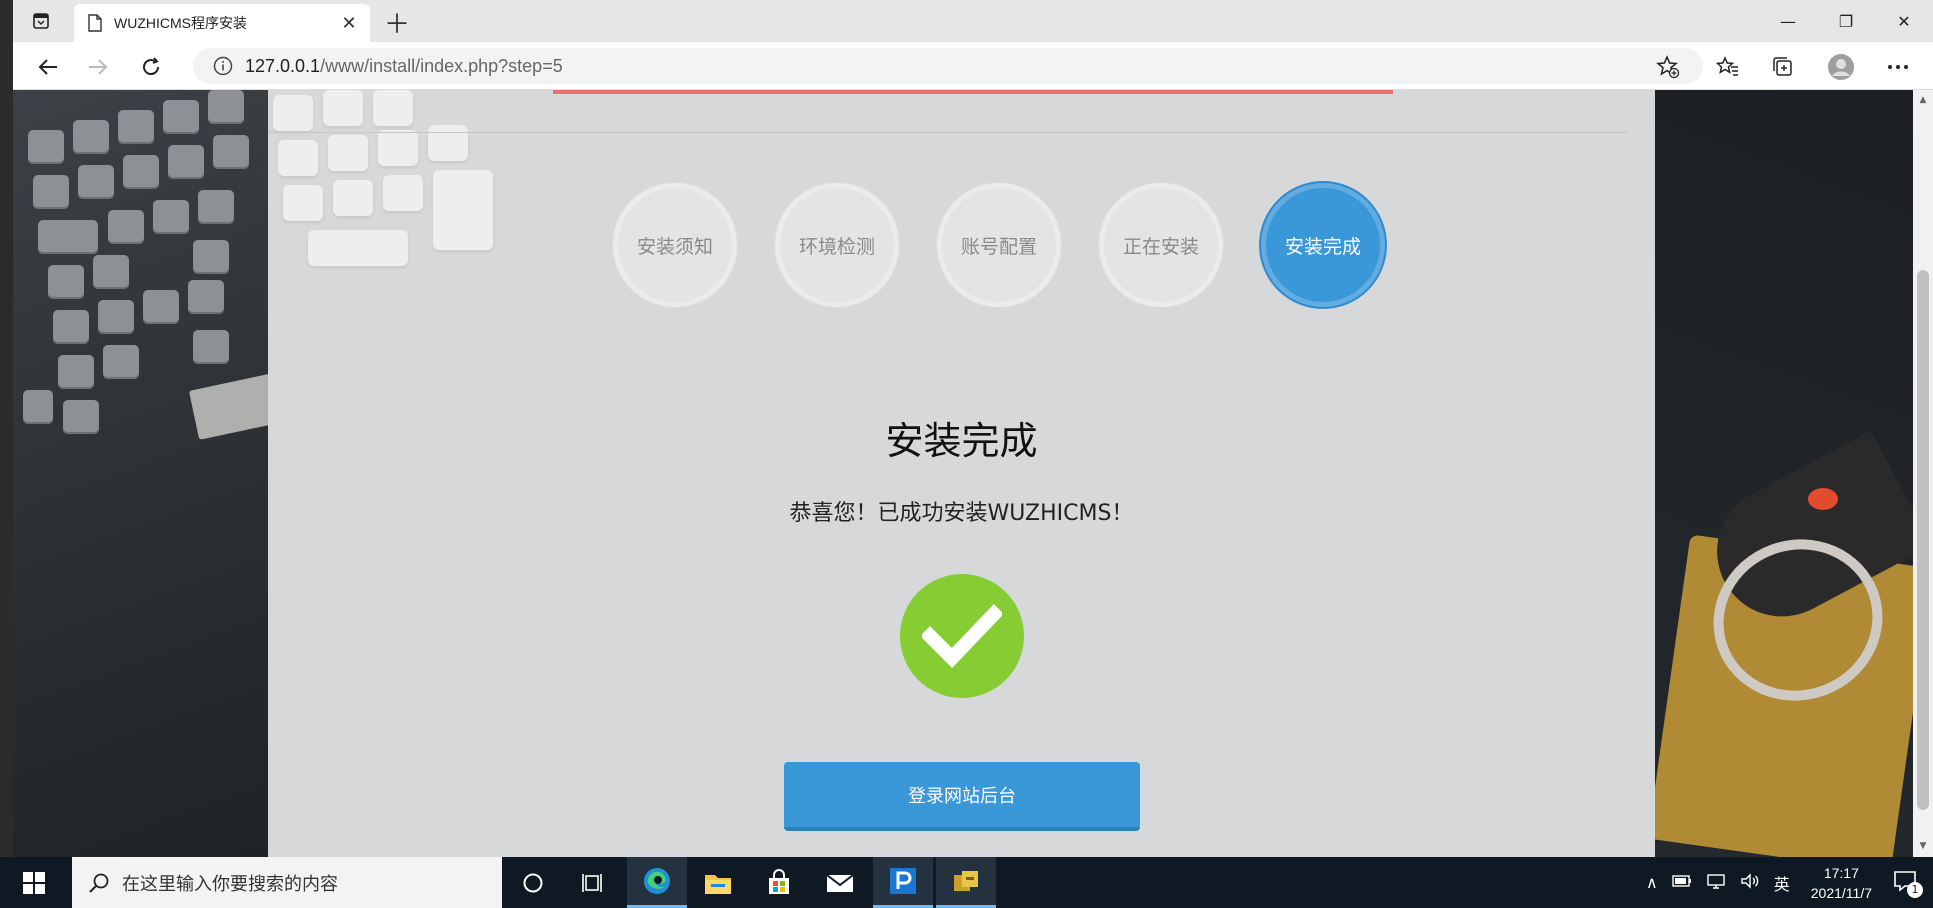 The image size is (1933, 908). I want to click on edge-icon, so click(657, 881).